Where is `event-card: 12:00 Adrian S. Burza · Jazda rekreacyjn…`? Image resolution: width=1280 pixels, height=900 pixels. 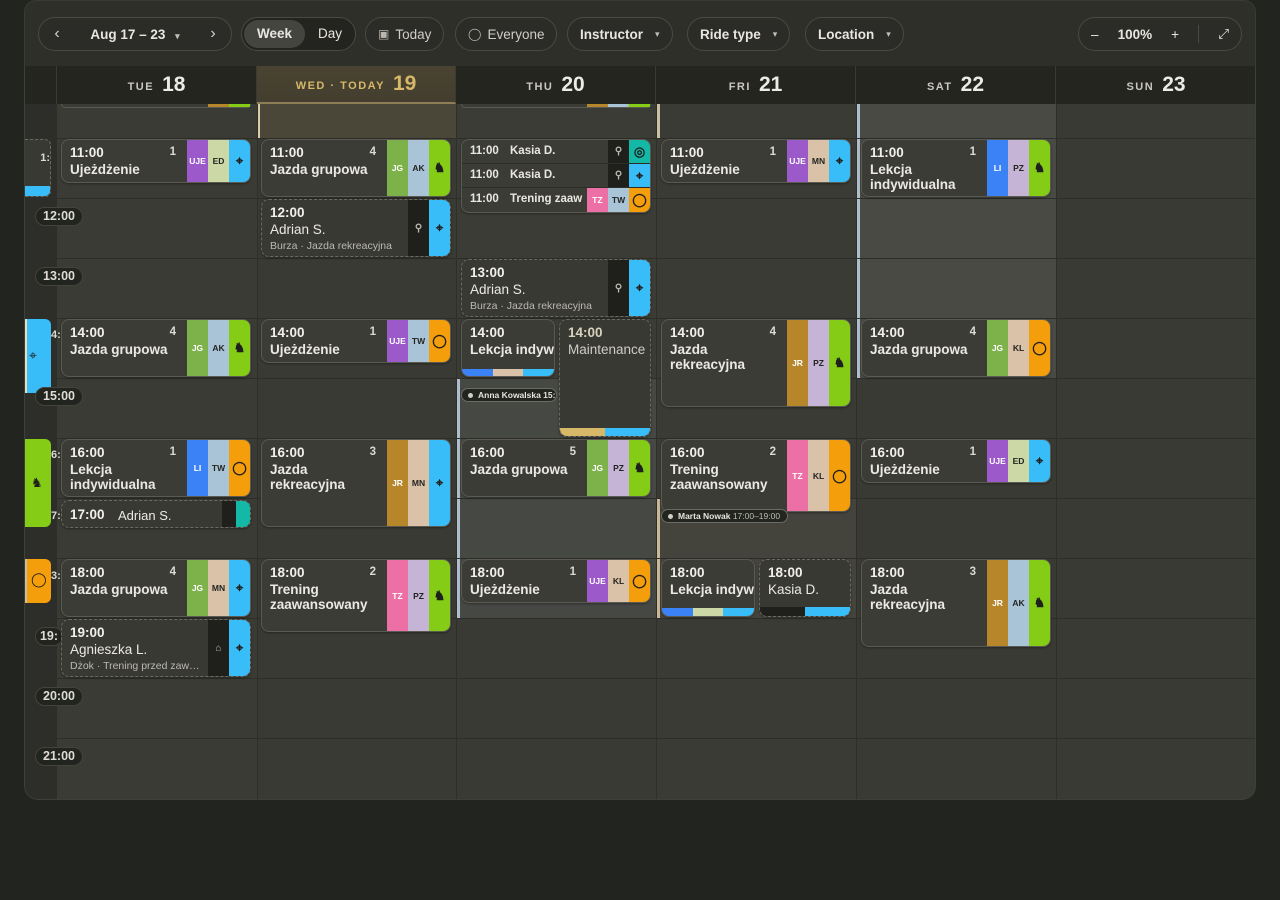
event-card: 12:00 Adrian S. Burza · Jazda rekreacyjn… is located at coordinates (356, 228).